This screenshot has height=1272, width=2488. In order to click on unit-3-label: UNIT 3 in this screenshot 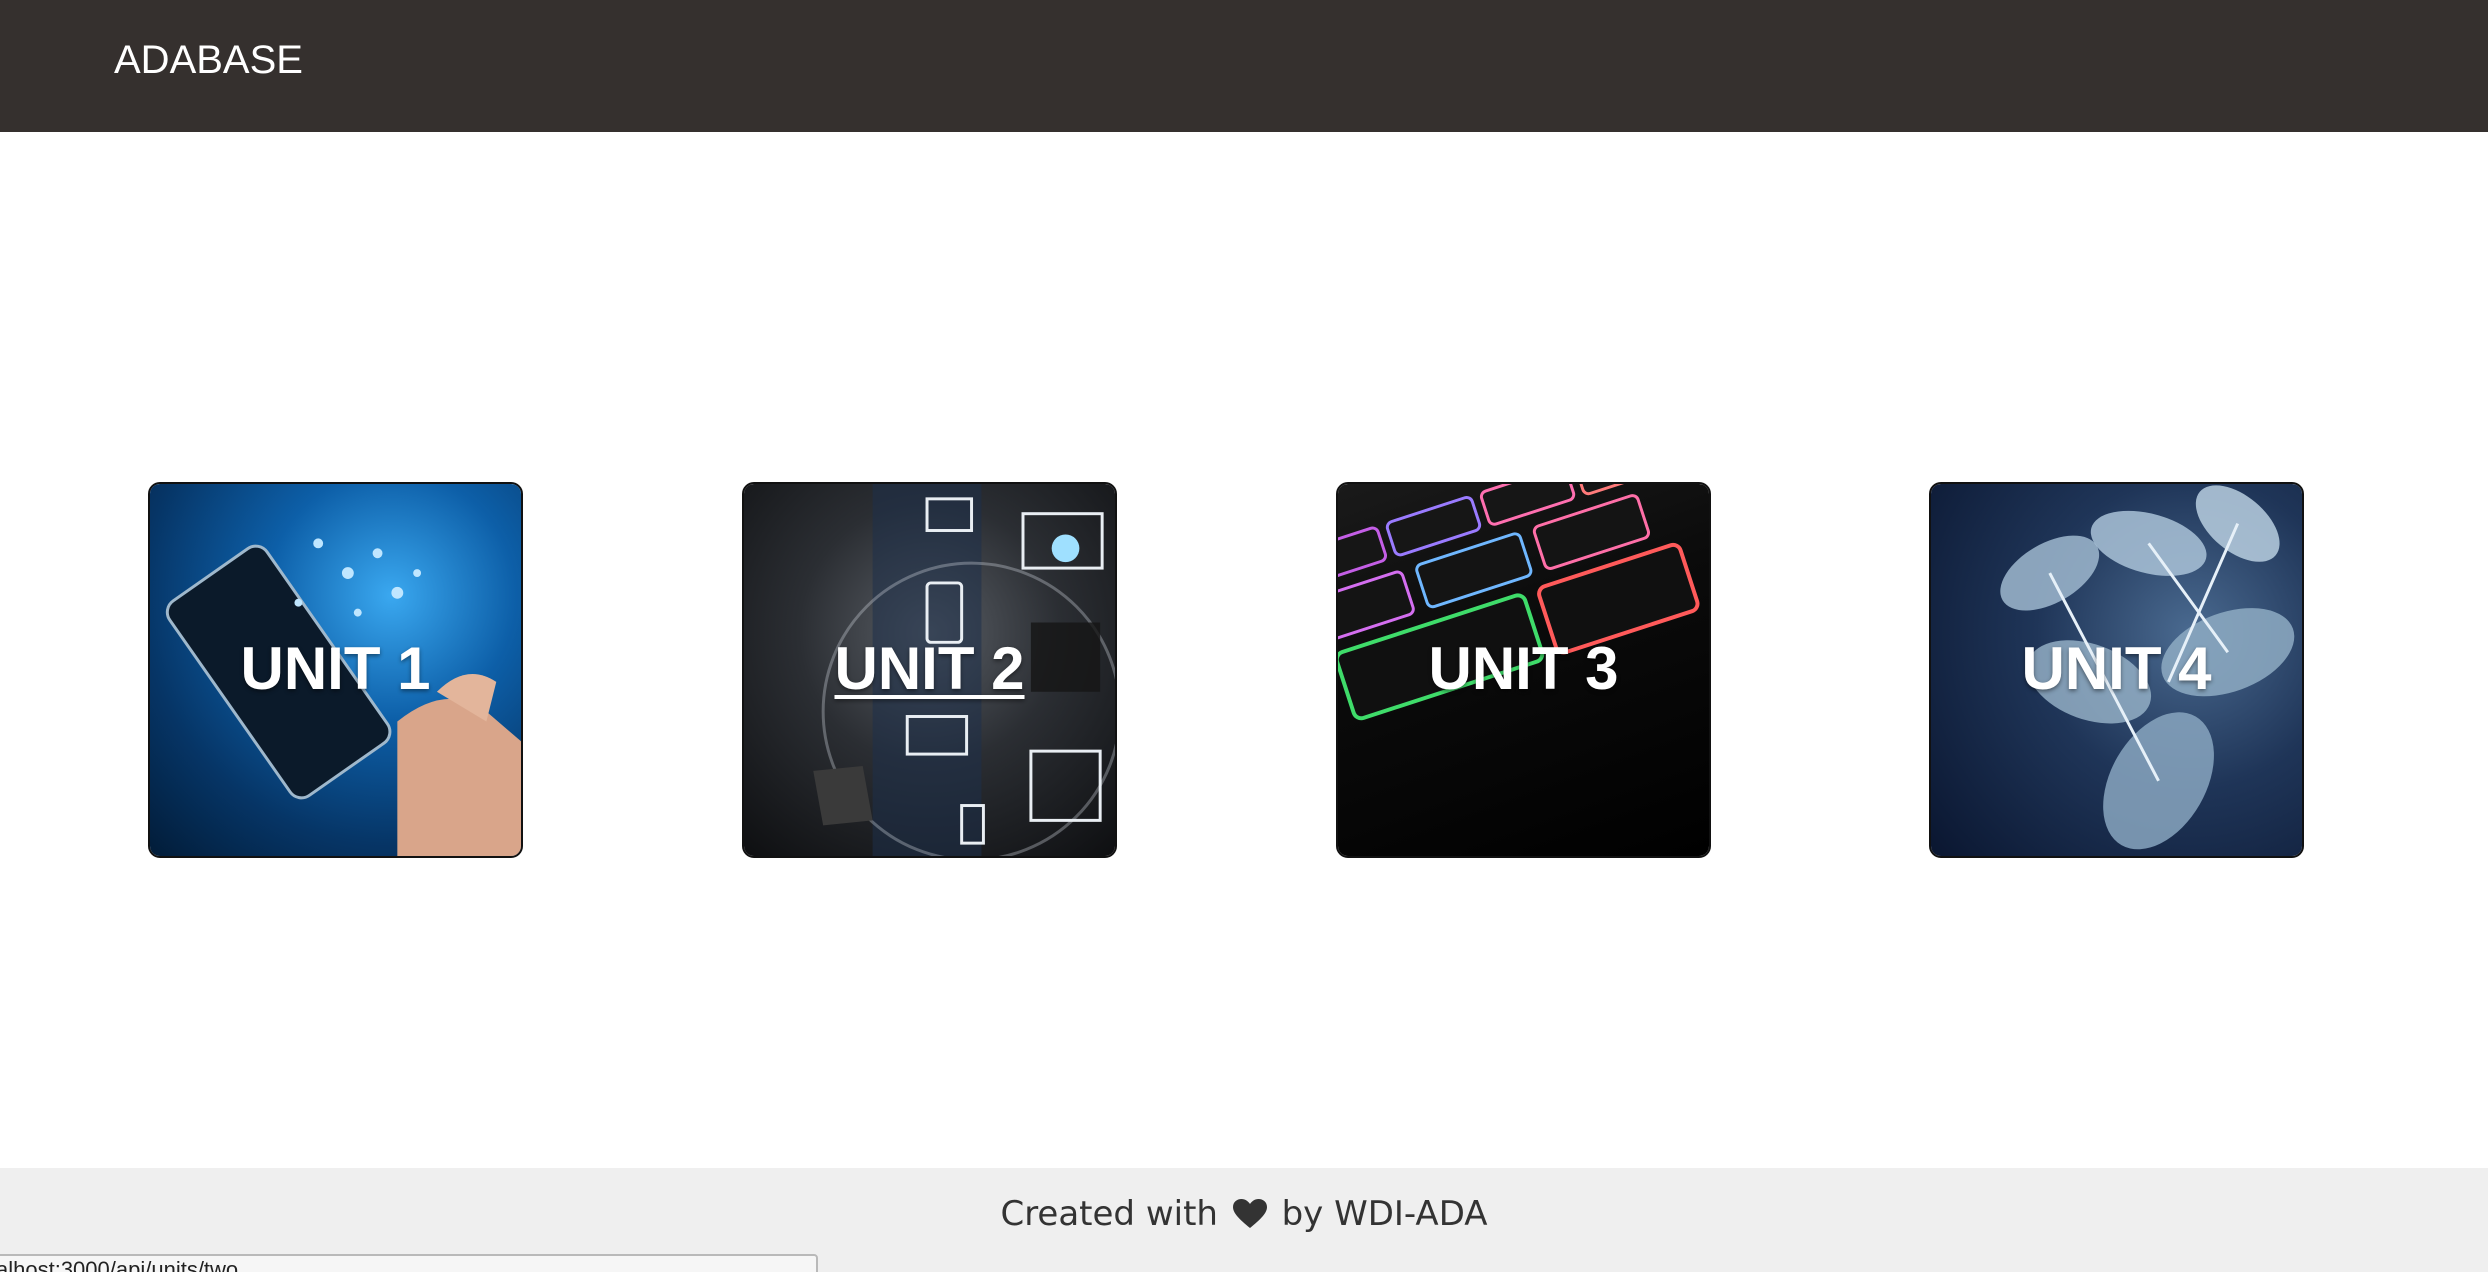, I will do `click(1523, 668)`.